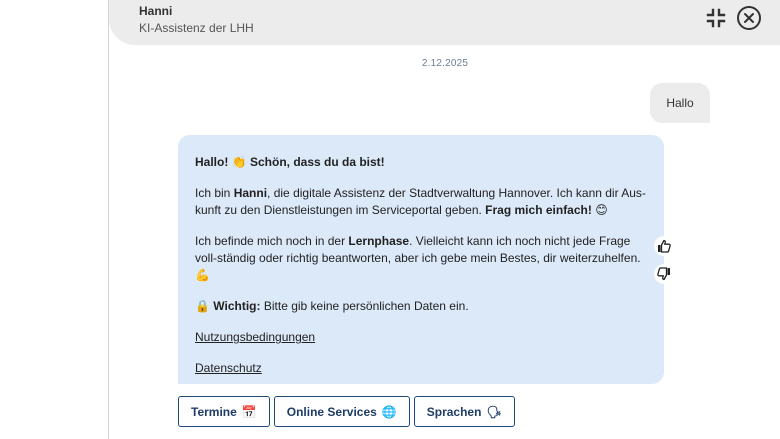 The image size is (780, 439). Describe the element at coordinates (317, 162) in the screenshot. I see `greeting-rest: Schön, dass du da bist!` at that location.